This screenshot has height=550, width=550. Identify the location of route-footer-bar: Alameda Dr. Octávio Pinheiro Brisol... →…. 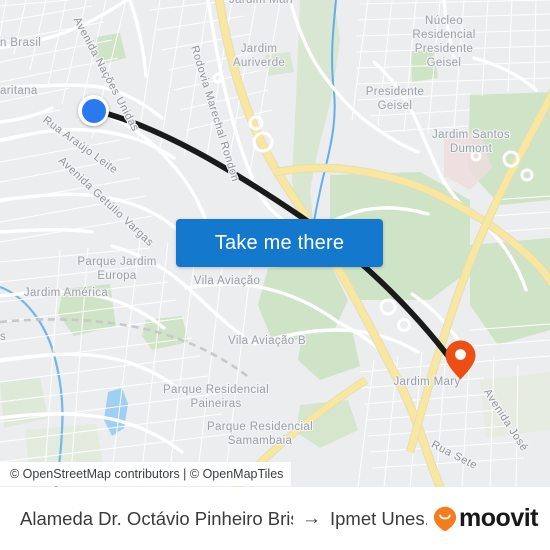
(275, 518).